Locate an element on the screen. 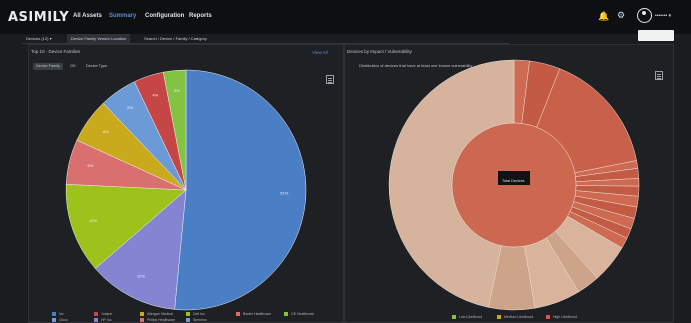 This screenshot has width=691, height=323. center-sublabel: Total Devices is located at coordinates (513, 181).